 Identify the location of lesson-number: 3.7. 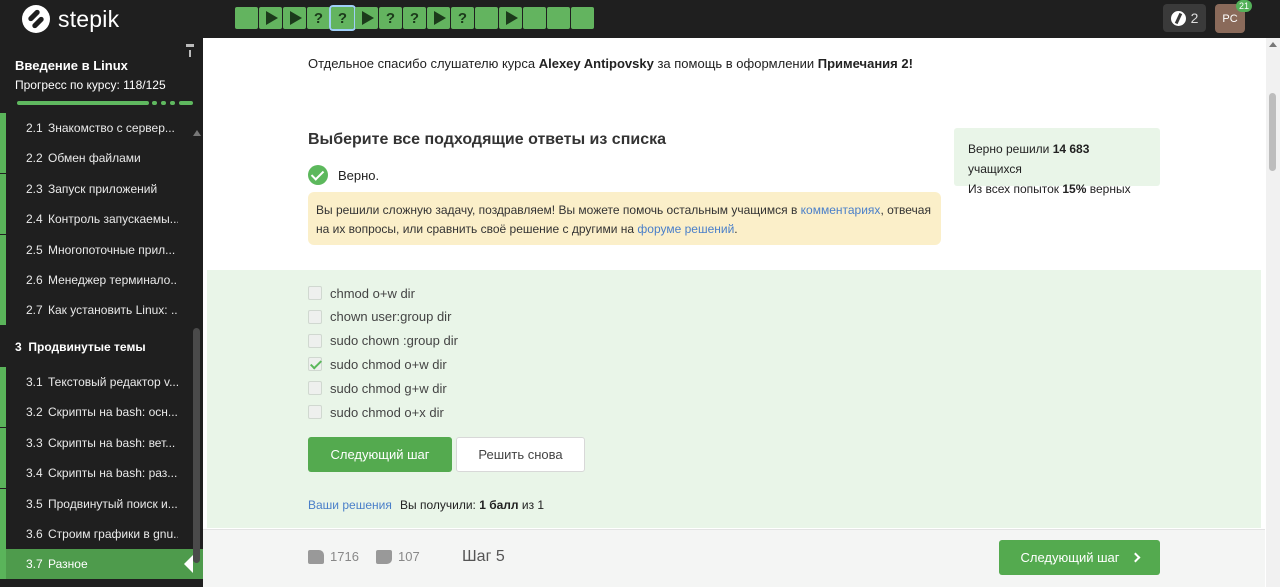
(34, 564).